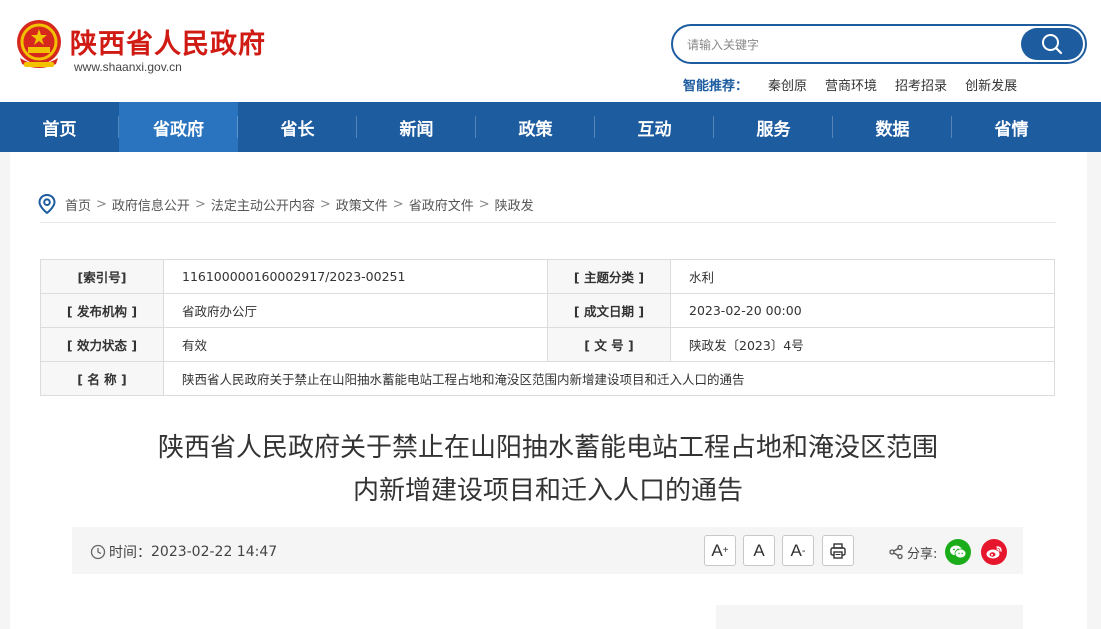  I want to click on doc-no-label: [ 文 号 ], so click(609, 344).